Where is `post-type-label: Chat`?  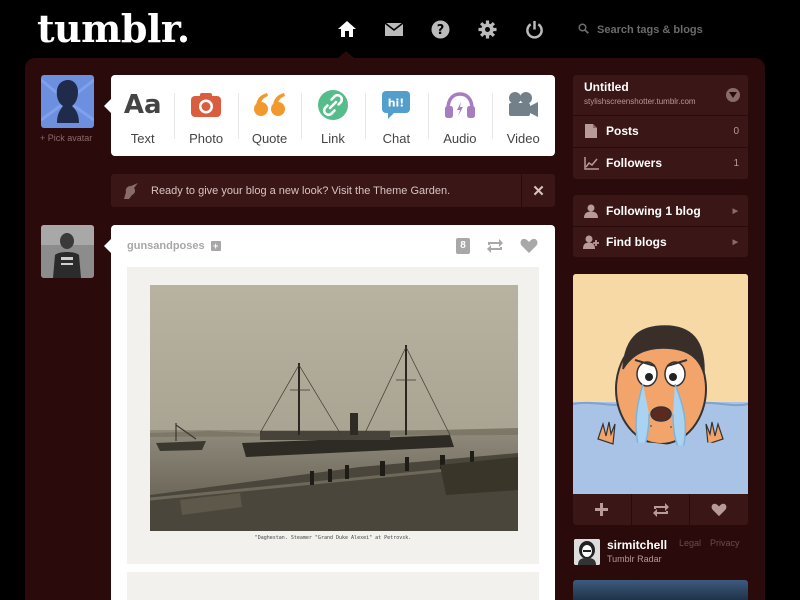 post-type-label: Chat is located at coordinates (396, 138).